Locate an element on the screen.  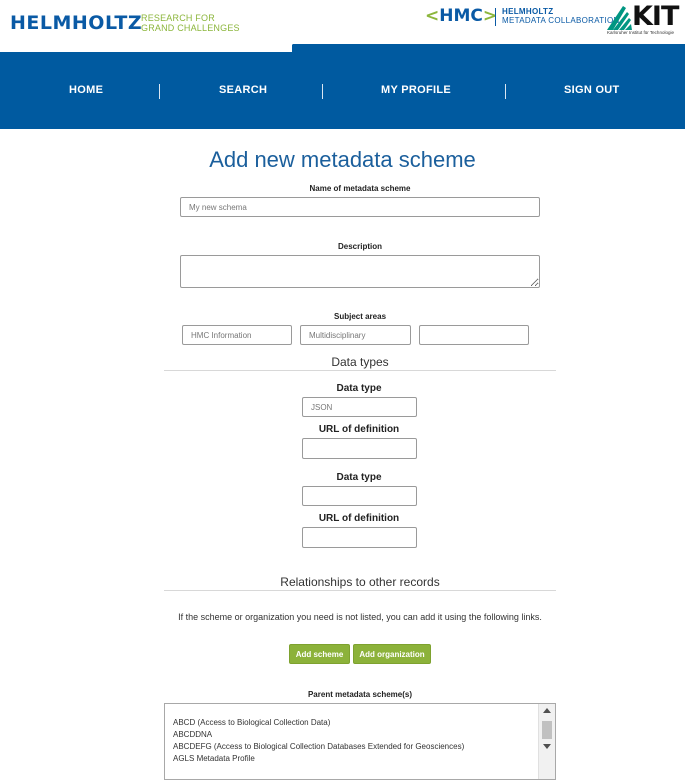
list-item: ABCDDNA is located at coordinates (192, 734).